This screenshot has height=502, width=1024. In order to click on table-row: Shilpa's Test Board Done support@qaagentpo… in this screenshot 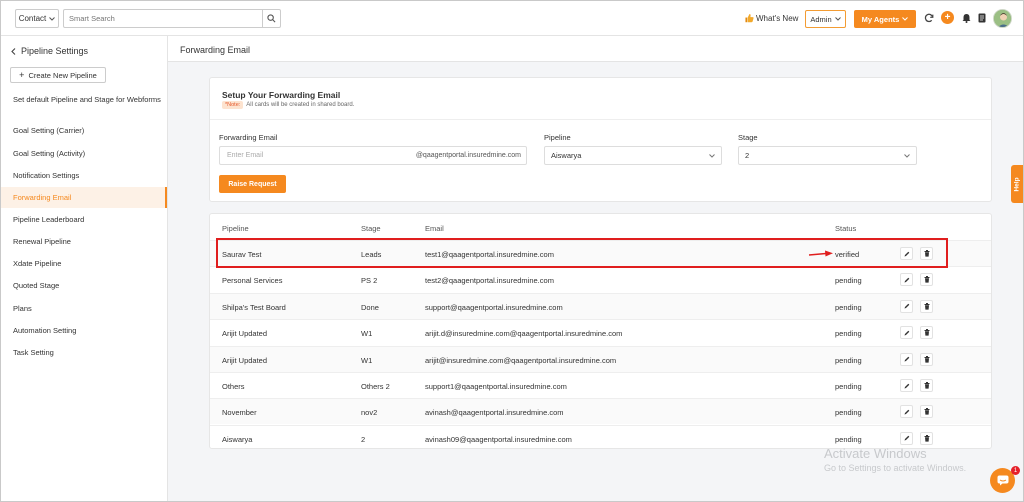, I will do `click(600, 305)`.